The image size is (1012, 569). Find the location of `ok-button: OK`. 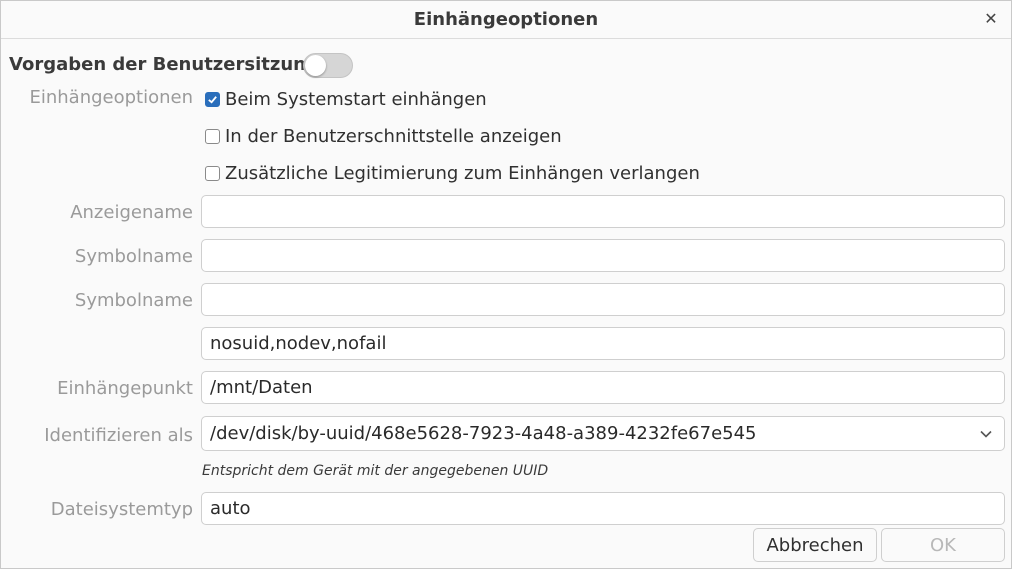

ok-button: OK is located at coordinates (943, 545).